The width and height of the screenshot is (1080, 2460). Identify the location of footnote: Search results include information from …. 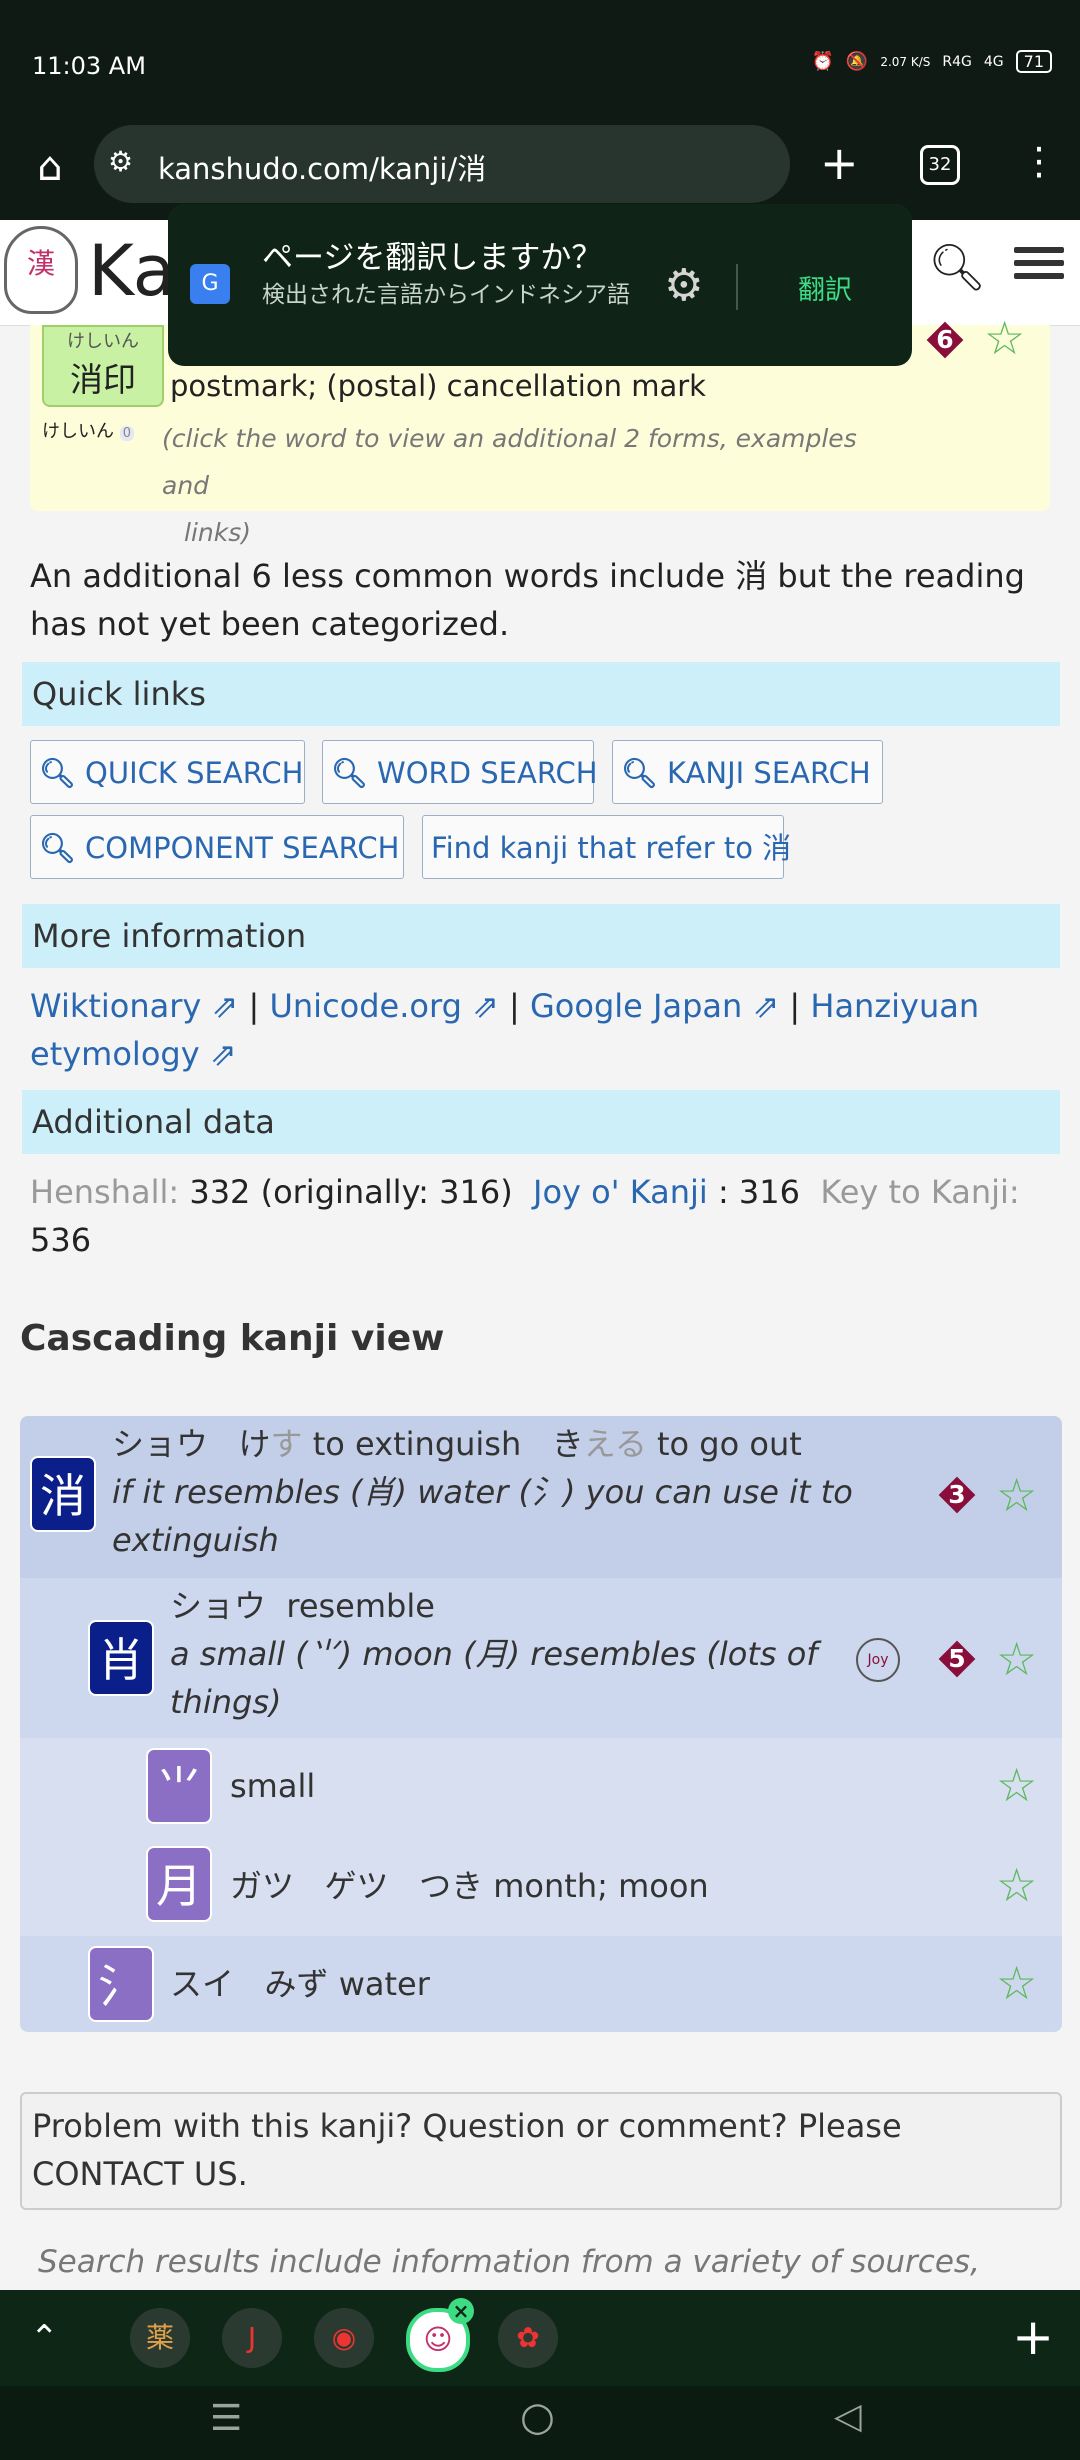
(509, 2262).